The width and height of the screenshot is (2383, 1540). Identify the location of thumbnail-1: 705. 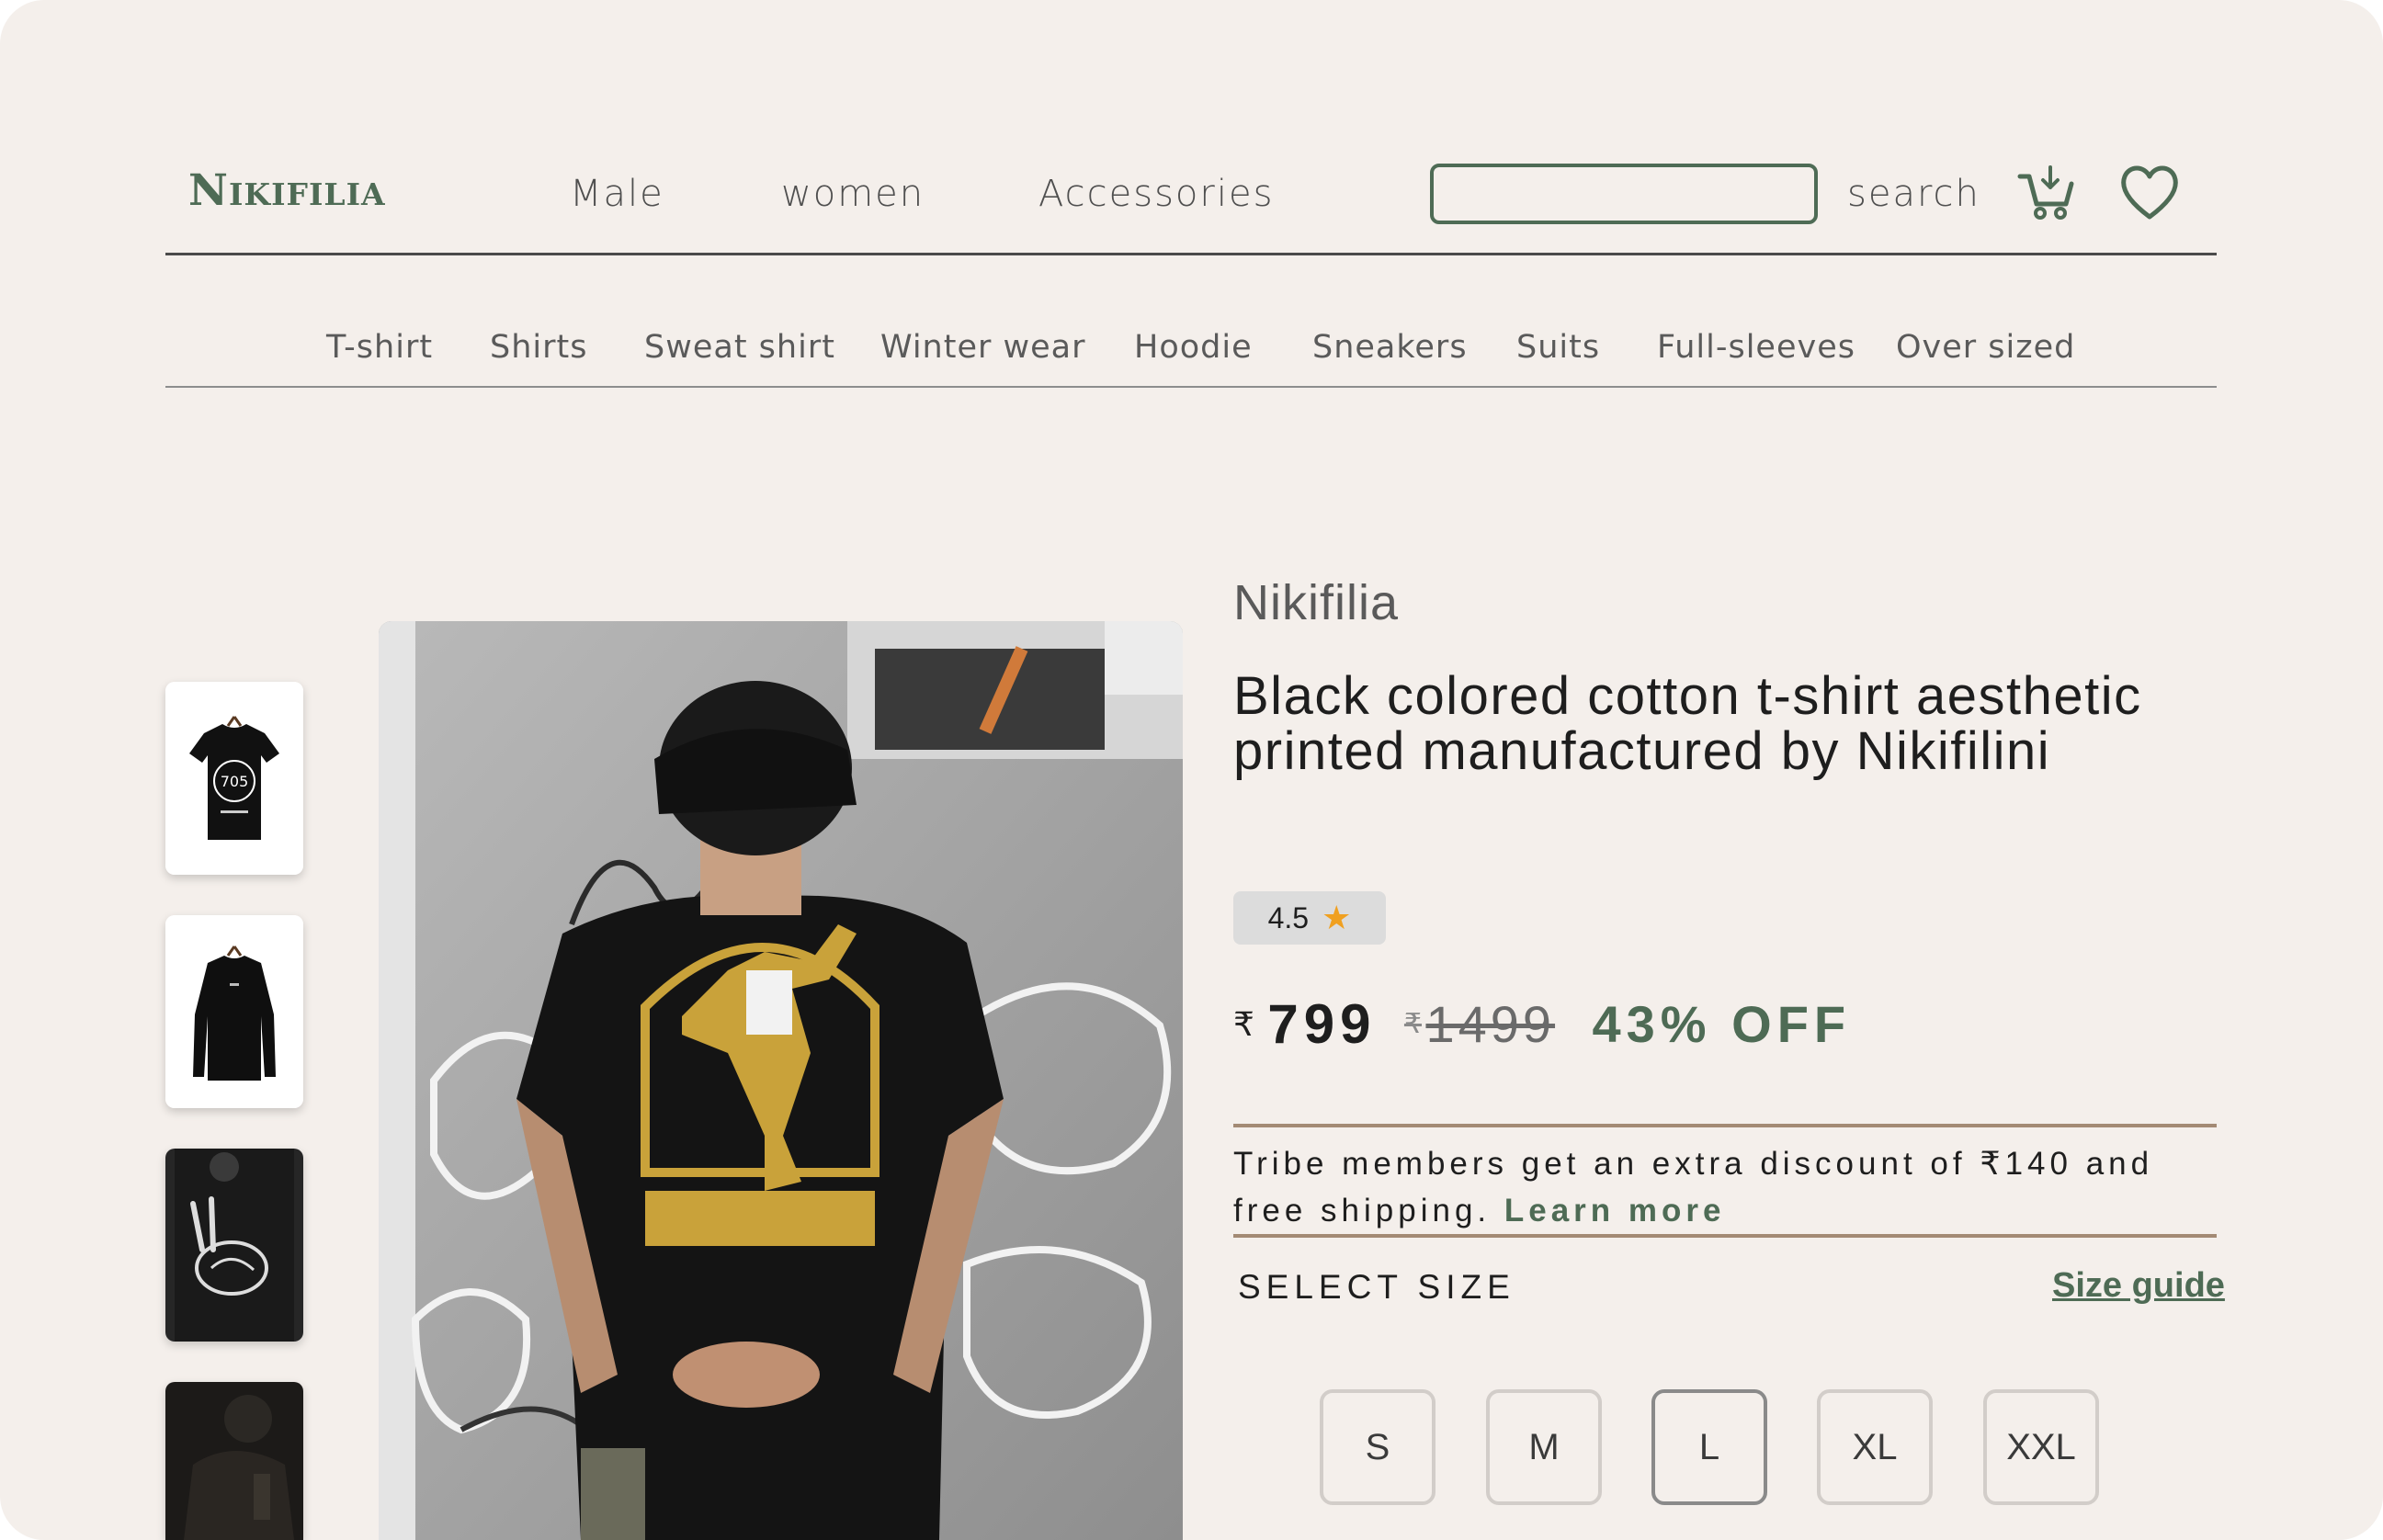
(234, 778).